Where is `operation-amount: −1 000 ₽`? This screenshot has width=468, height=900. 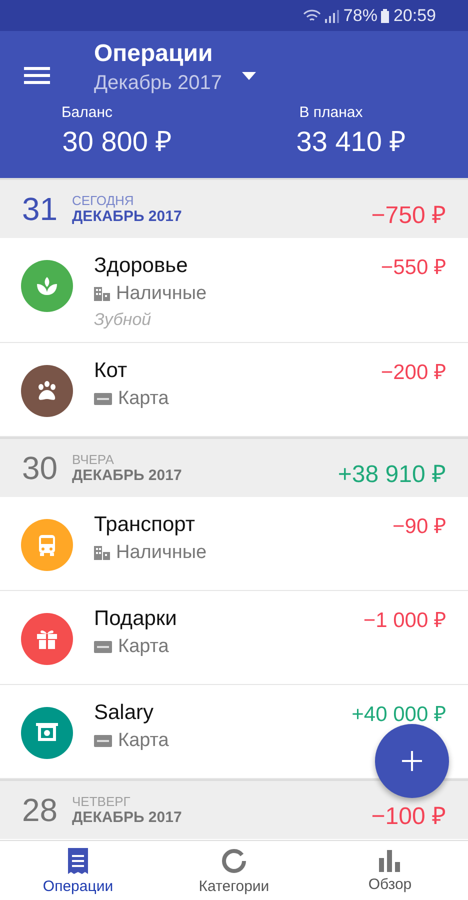 operation-amount: −1 000 ₽ is located at coordinates (404, 620).